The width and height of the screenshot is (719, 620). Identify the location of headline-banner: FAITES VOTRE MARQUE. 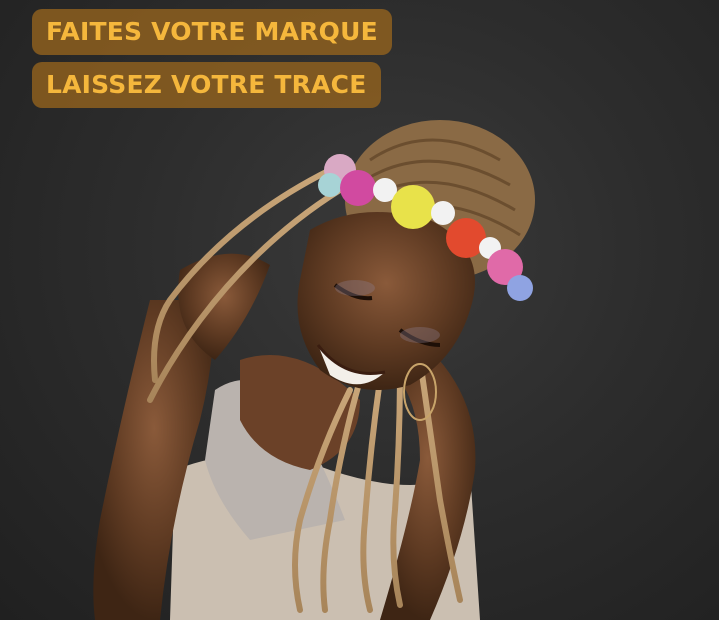
(212, 32).